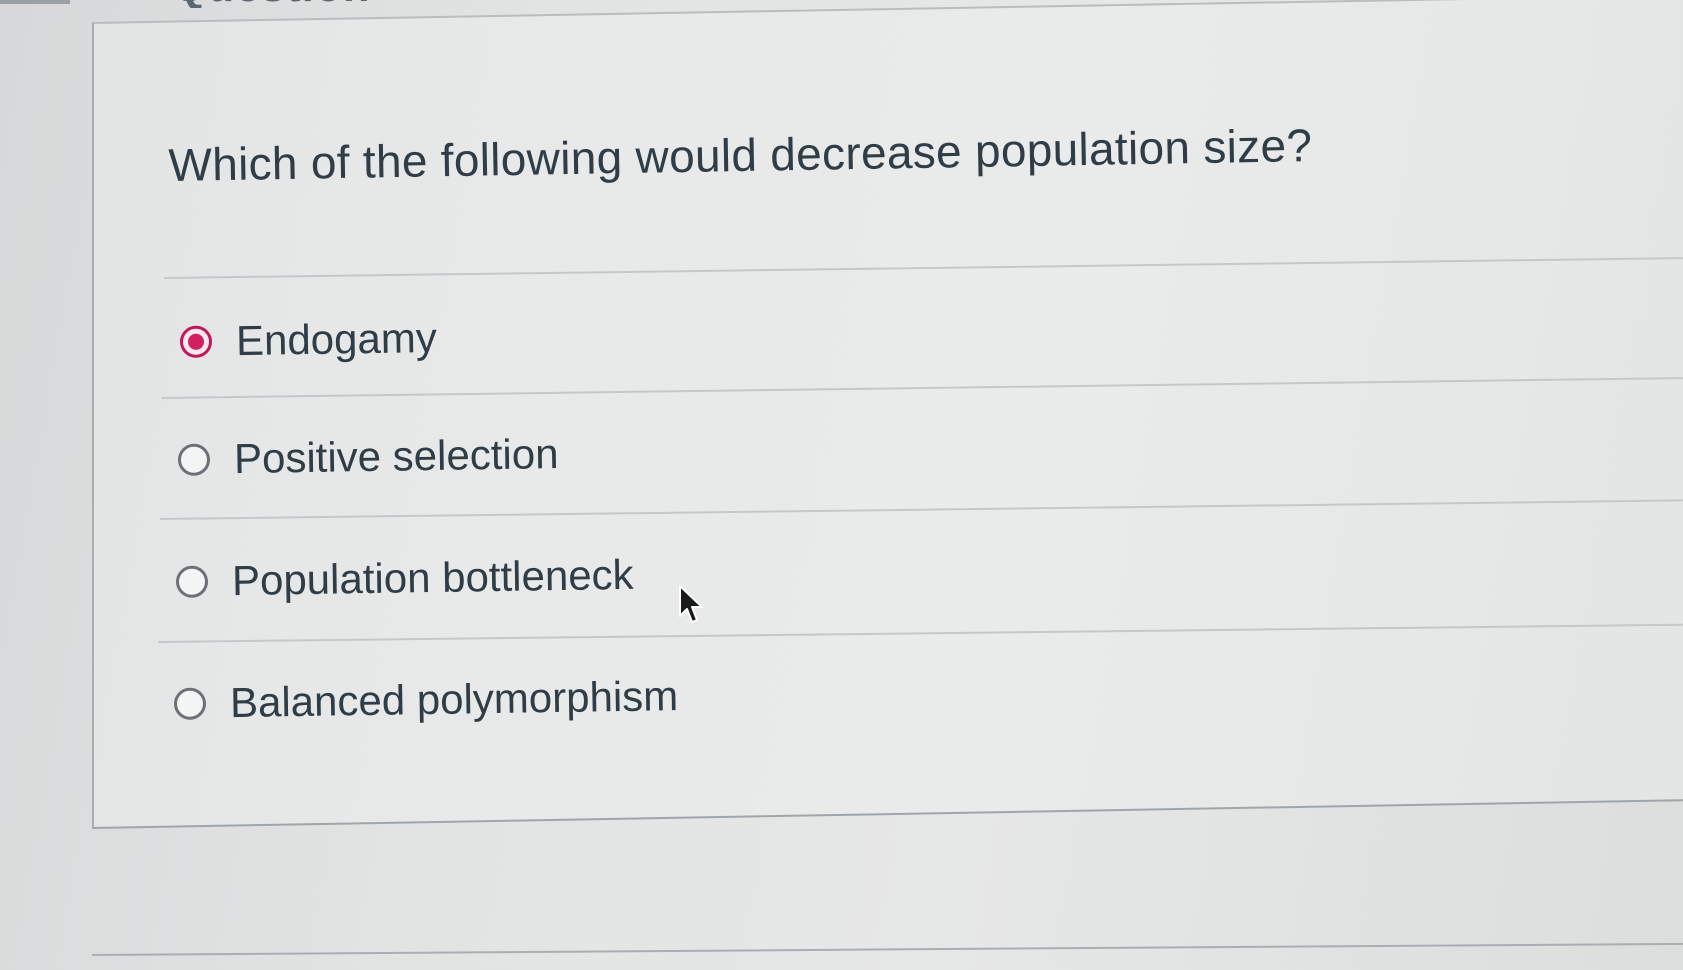 The width and height of the screenshot is (1683, 970). What do you see at coordinates (432, 577) in the screenshot?
I see `answer-label: Population bottleneck` at bounding box center [432, 577].